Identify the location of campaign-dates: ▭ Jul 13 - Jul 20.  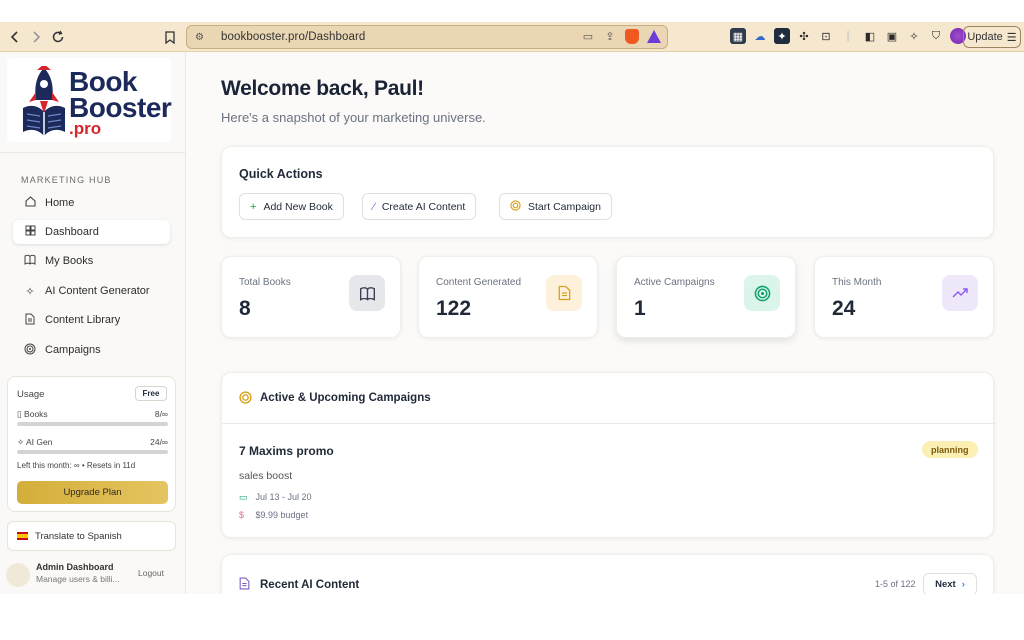
(275, 497).